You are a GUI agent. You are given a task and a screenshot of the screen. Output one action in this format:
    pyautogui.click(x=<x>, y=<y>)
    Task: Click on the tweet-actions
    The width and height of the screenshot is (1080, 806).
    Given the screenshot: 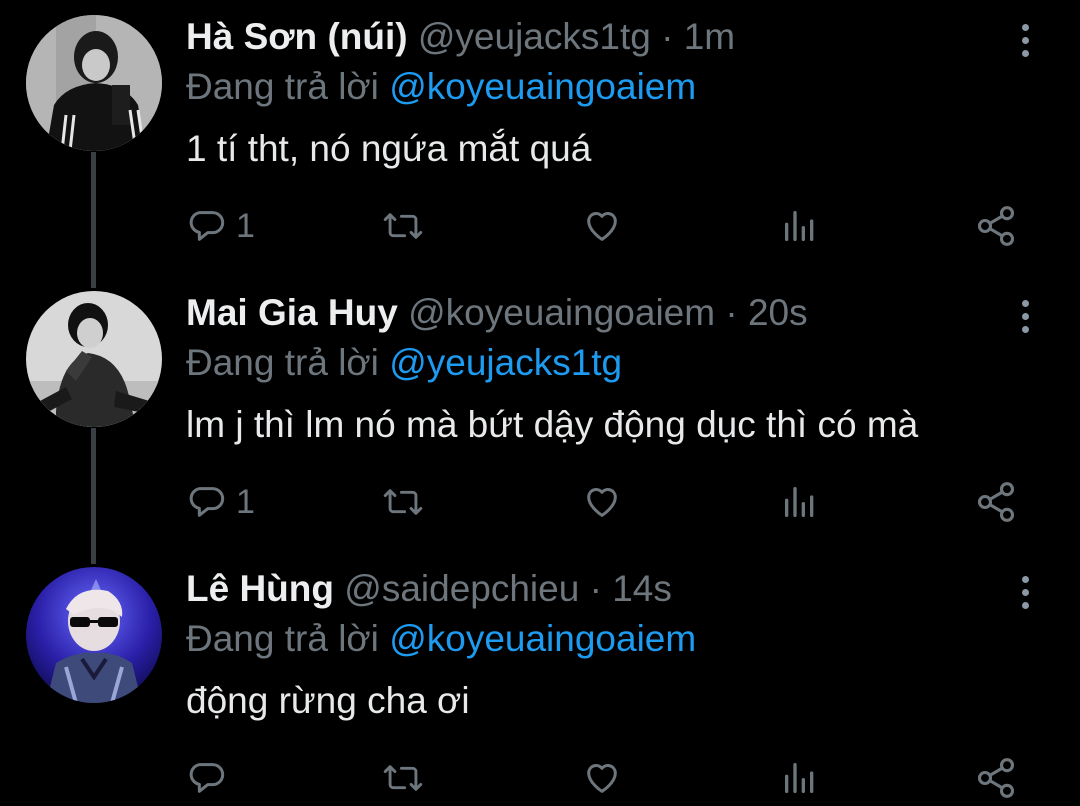 What is the action you would take?
    pyautogui.click(x=606, y=777)
    